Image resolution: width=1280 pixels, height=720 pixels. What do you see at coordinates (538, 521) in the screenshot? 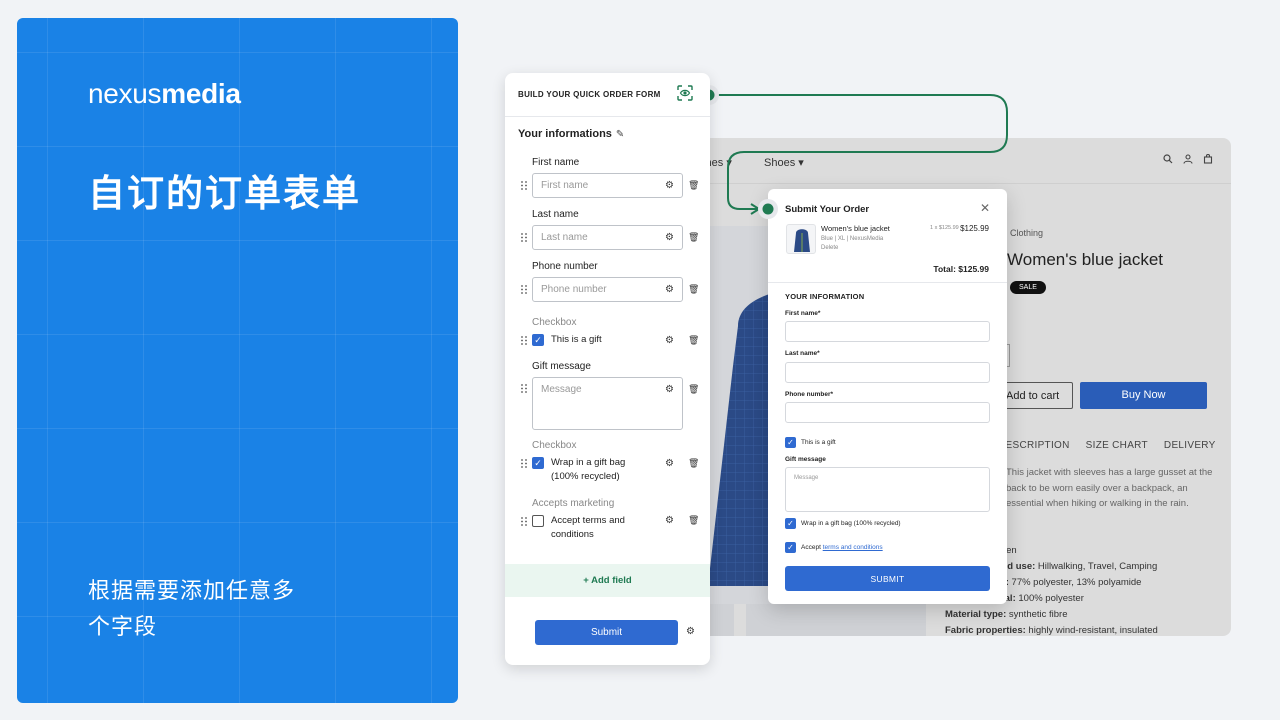
I see `accept-terms-checkbox` at bounding box center [538, 521].